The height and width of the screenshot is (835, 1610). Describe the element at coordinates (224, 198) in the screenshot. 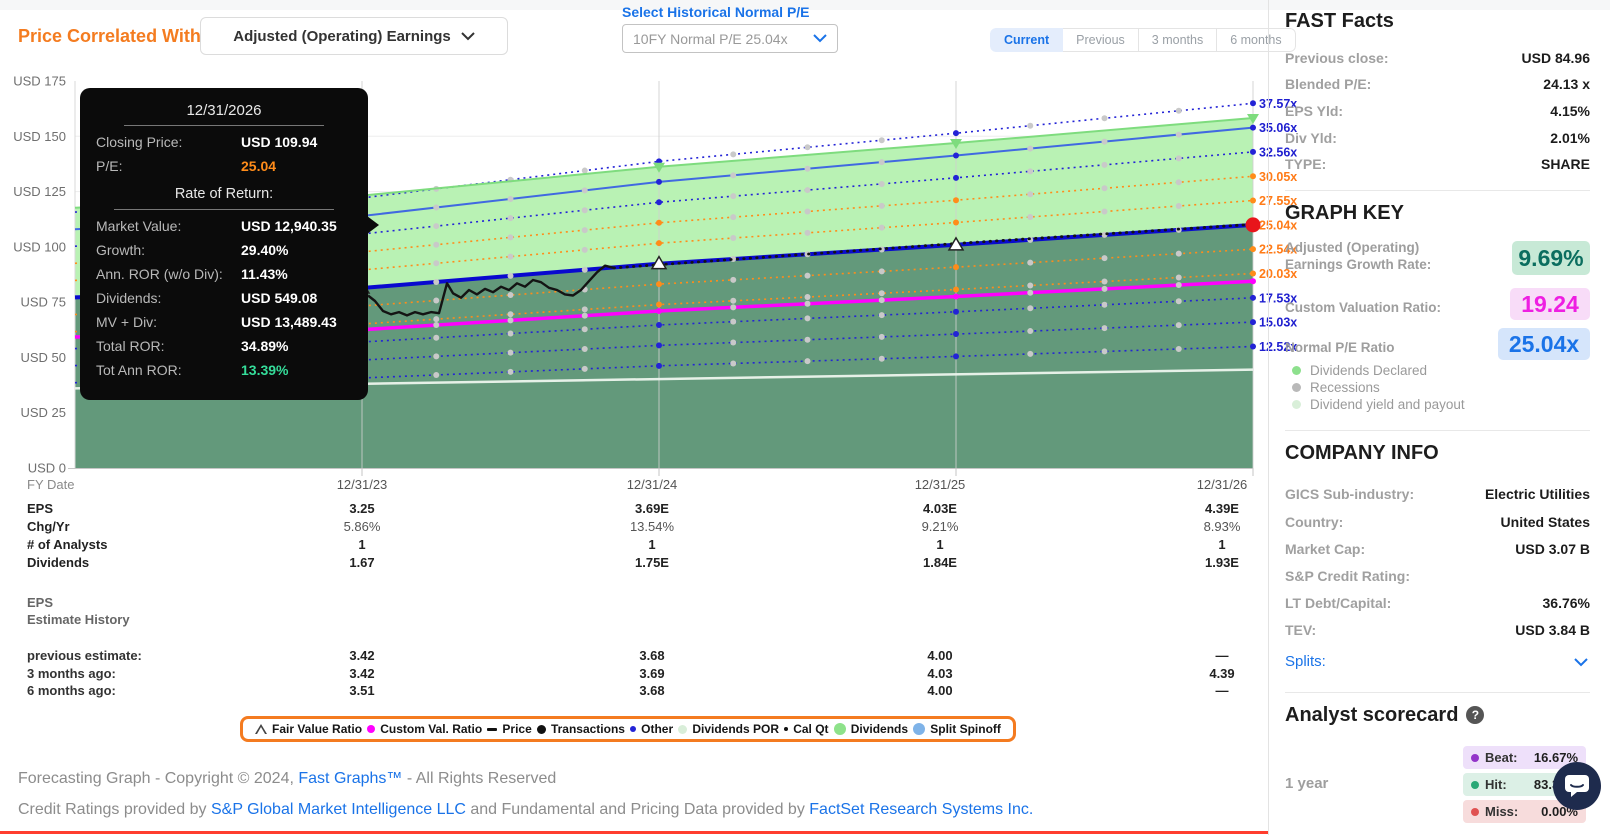

I see `tooltip-section-title: Rate of Return:` at that location.